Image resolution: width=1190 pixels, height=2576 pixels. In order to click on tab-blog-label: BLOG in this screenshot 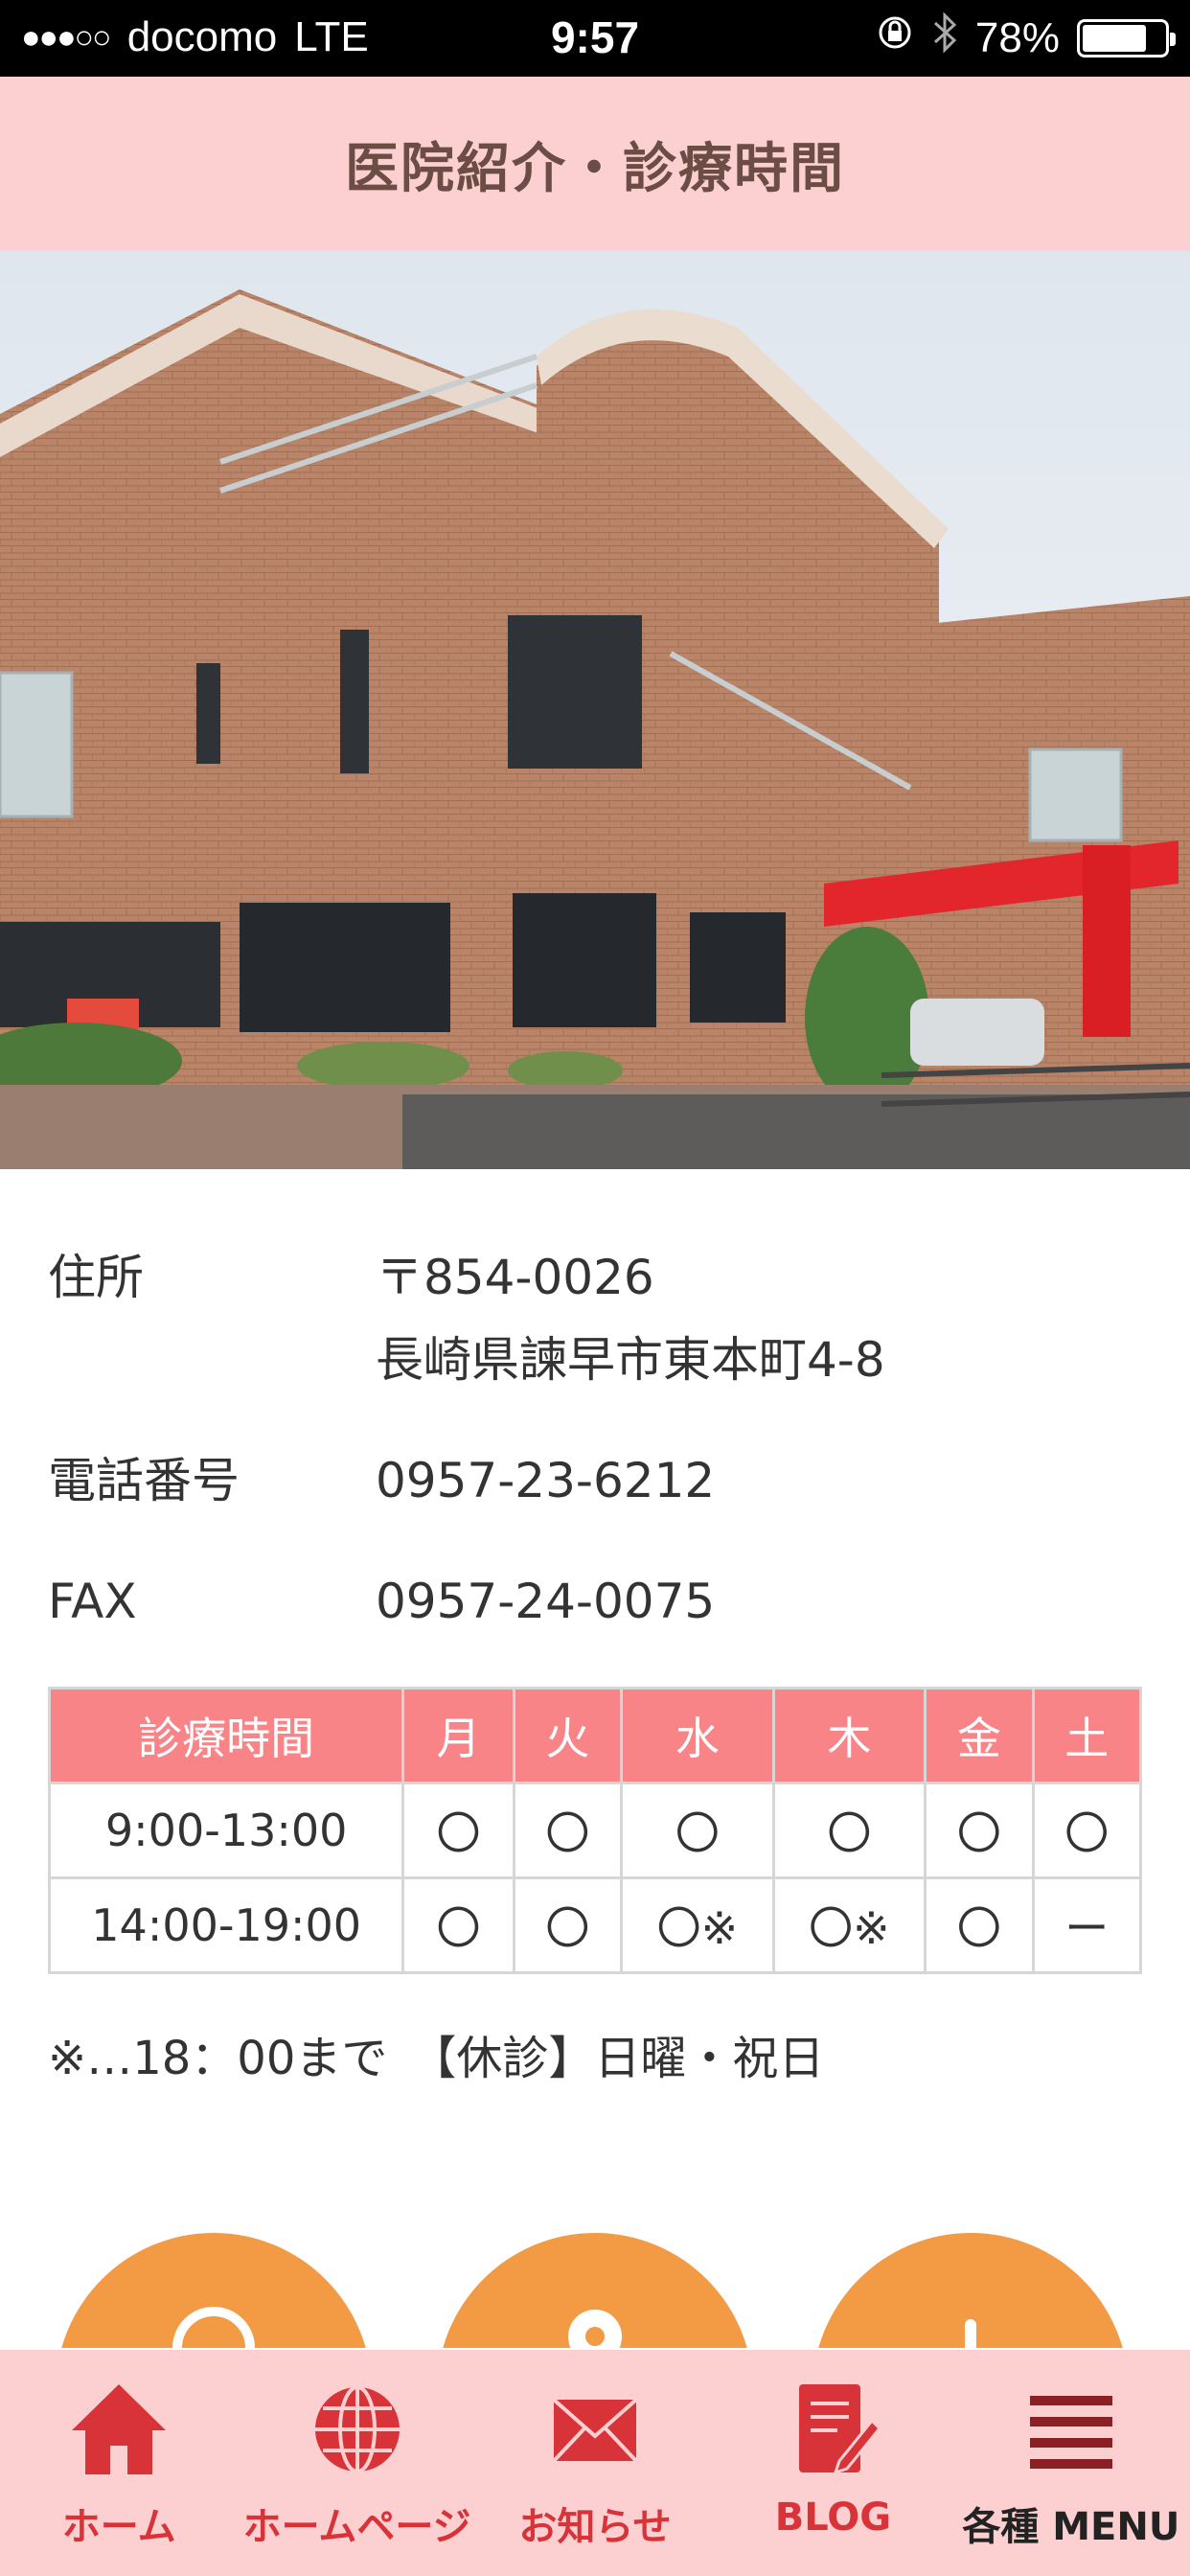, I will do `click(833, 2518)`.